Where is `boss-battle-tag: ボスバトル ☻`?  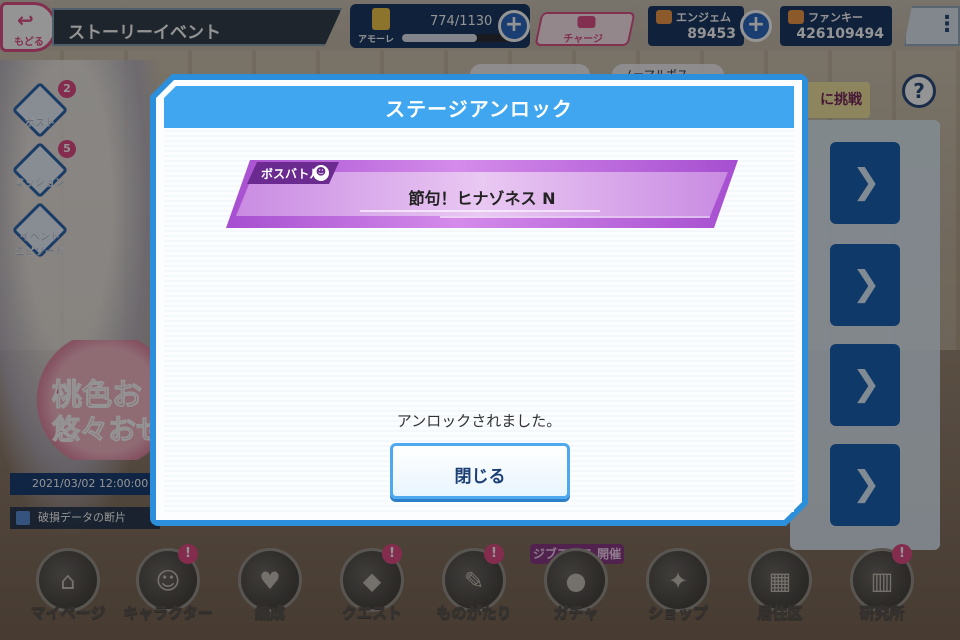
boss-battle-tag: ボスバトル ☻ is located at coordinates (293, 173).